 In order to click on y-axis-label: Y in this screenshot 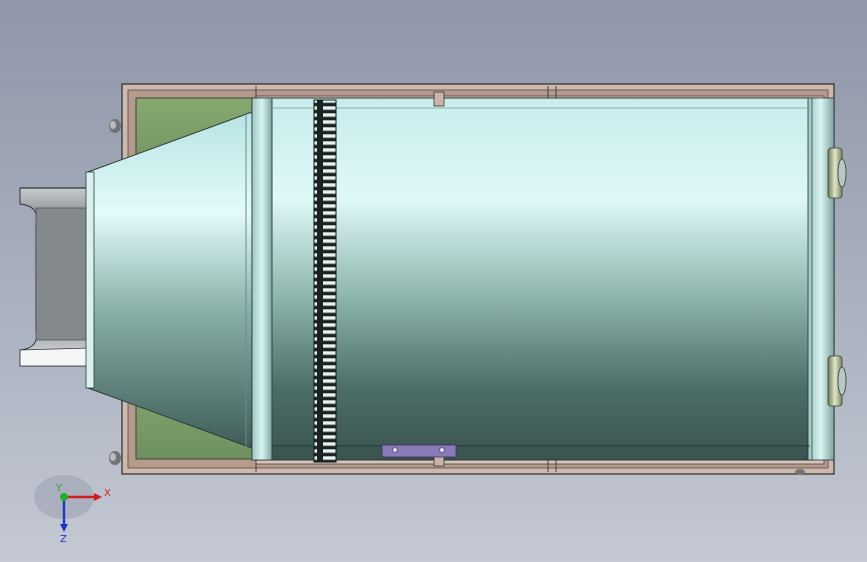, I will do `click(59, 488)`.